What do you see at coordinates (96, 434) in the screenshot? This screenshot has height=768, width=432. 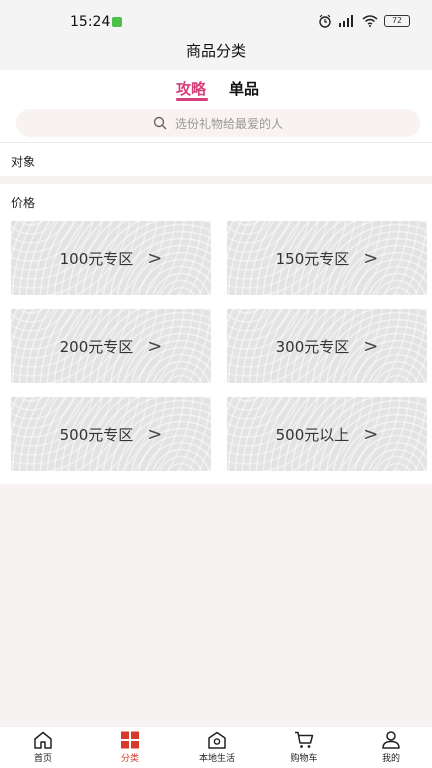 I see `price-card-label: 500元专区` at bounding box center [96, 434].